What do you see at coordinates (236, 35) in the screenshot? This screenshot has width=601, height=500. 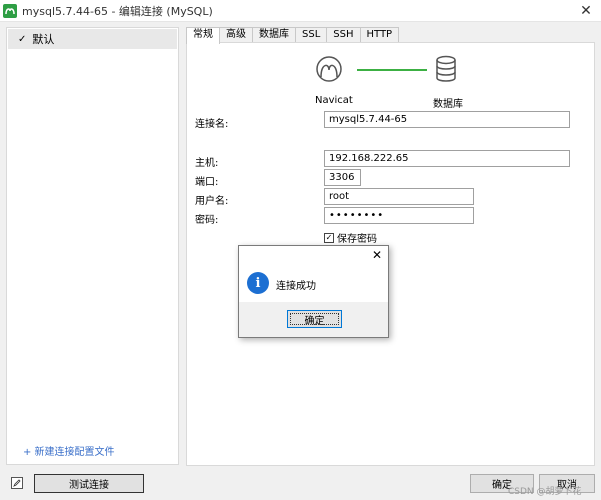 I see `tab-advanced: 高级` at bounding box center [236, 35].